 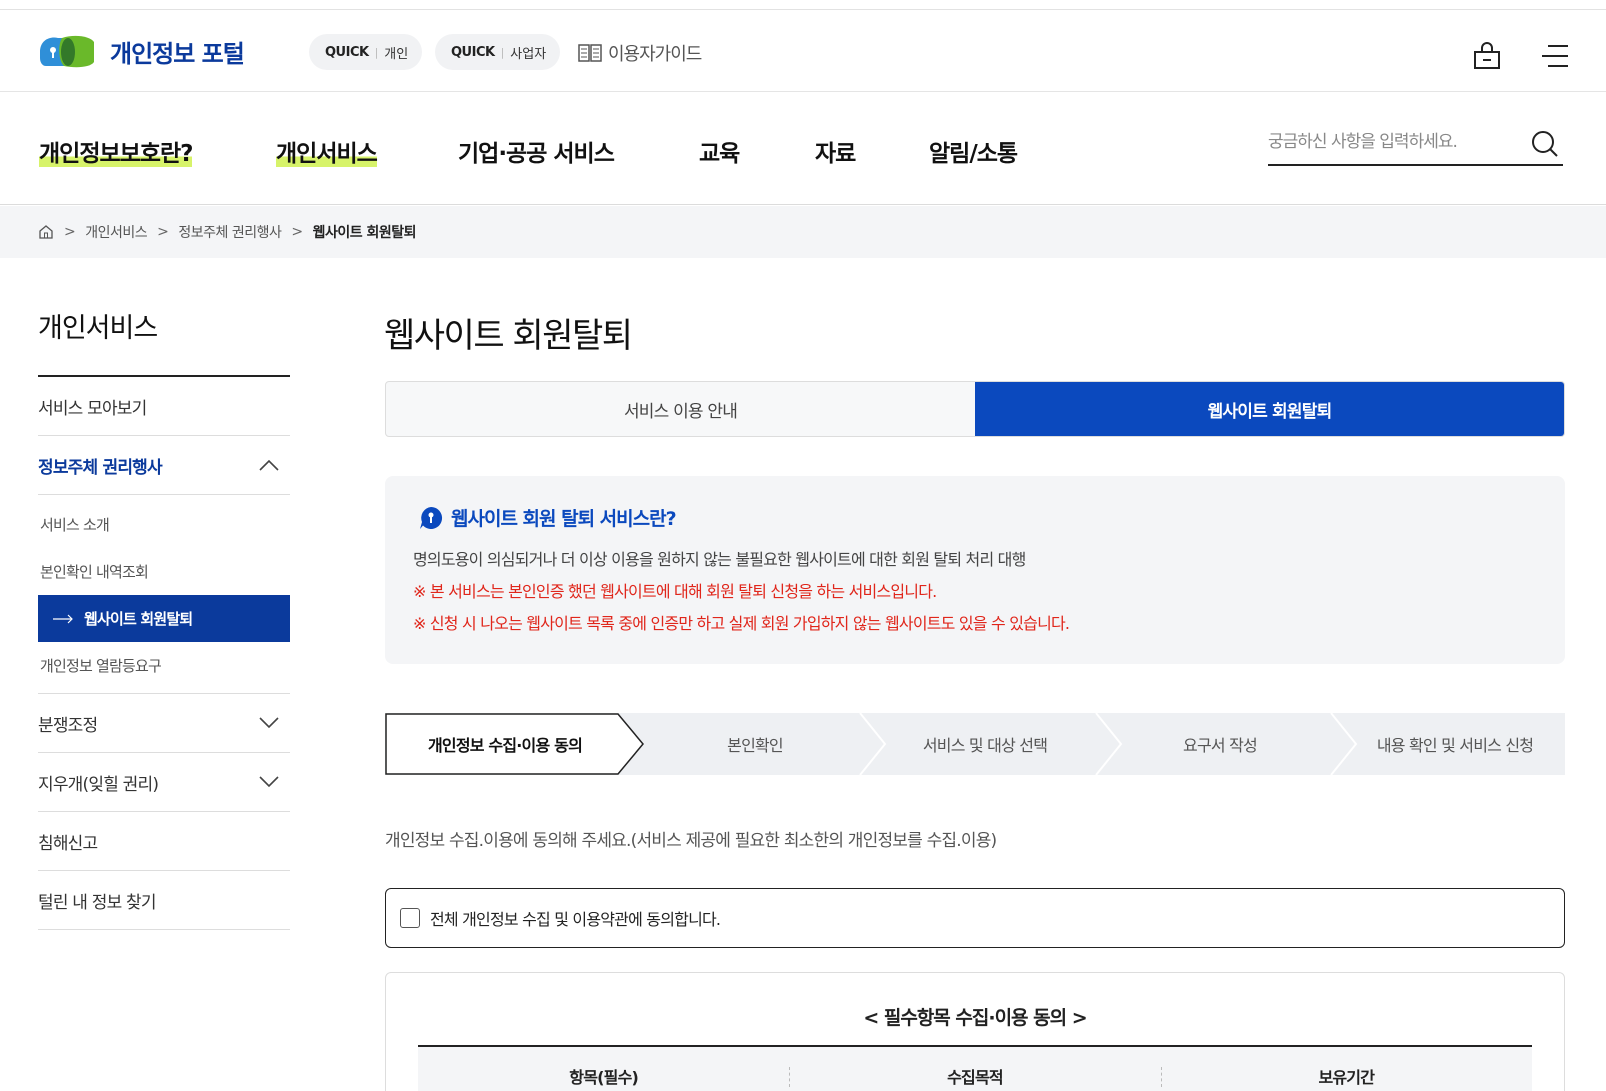 What do you see at coordinates (1455, 745) in the screenshot?
I see `step-5-confirm: 내용 확인 및 서비스 신청` at bounding box center [1455, 745].